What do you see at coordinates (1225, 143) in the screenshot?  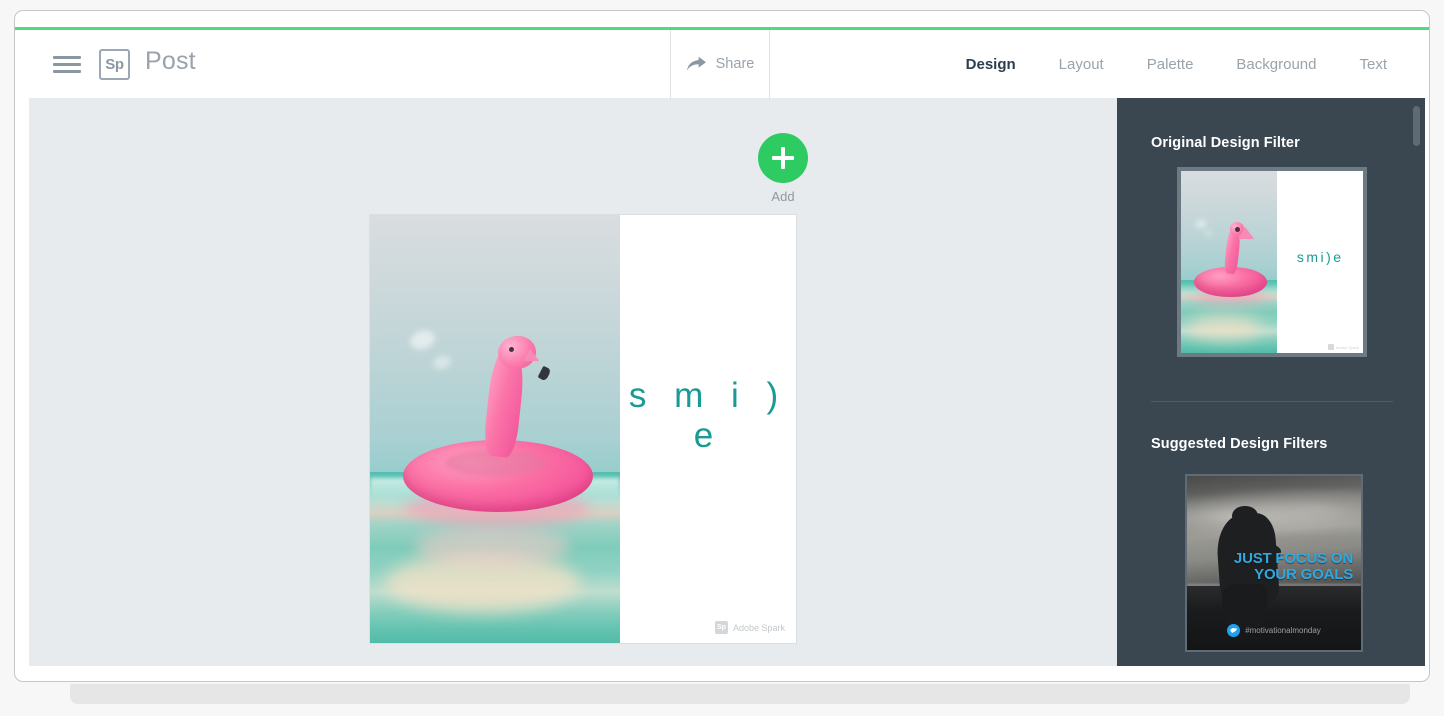 I see `original-filter-heading: Original Design Filter` at bounding box center [1225, 143].